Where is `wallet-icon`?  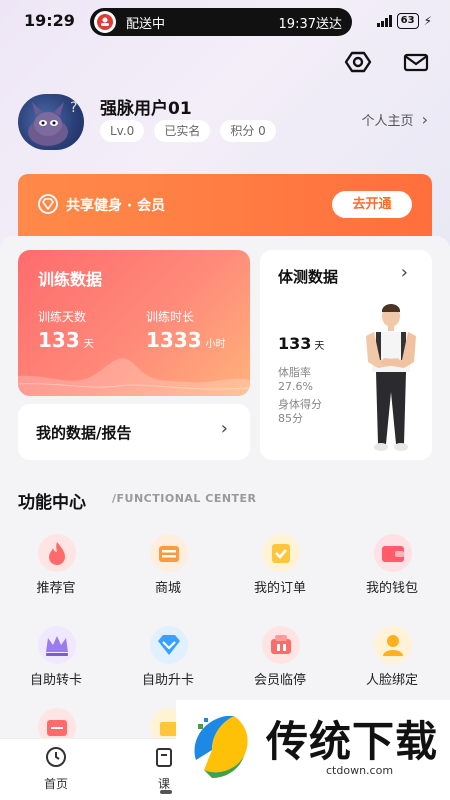
wallet-icon is located at coordinates (393, 553).